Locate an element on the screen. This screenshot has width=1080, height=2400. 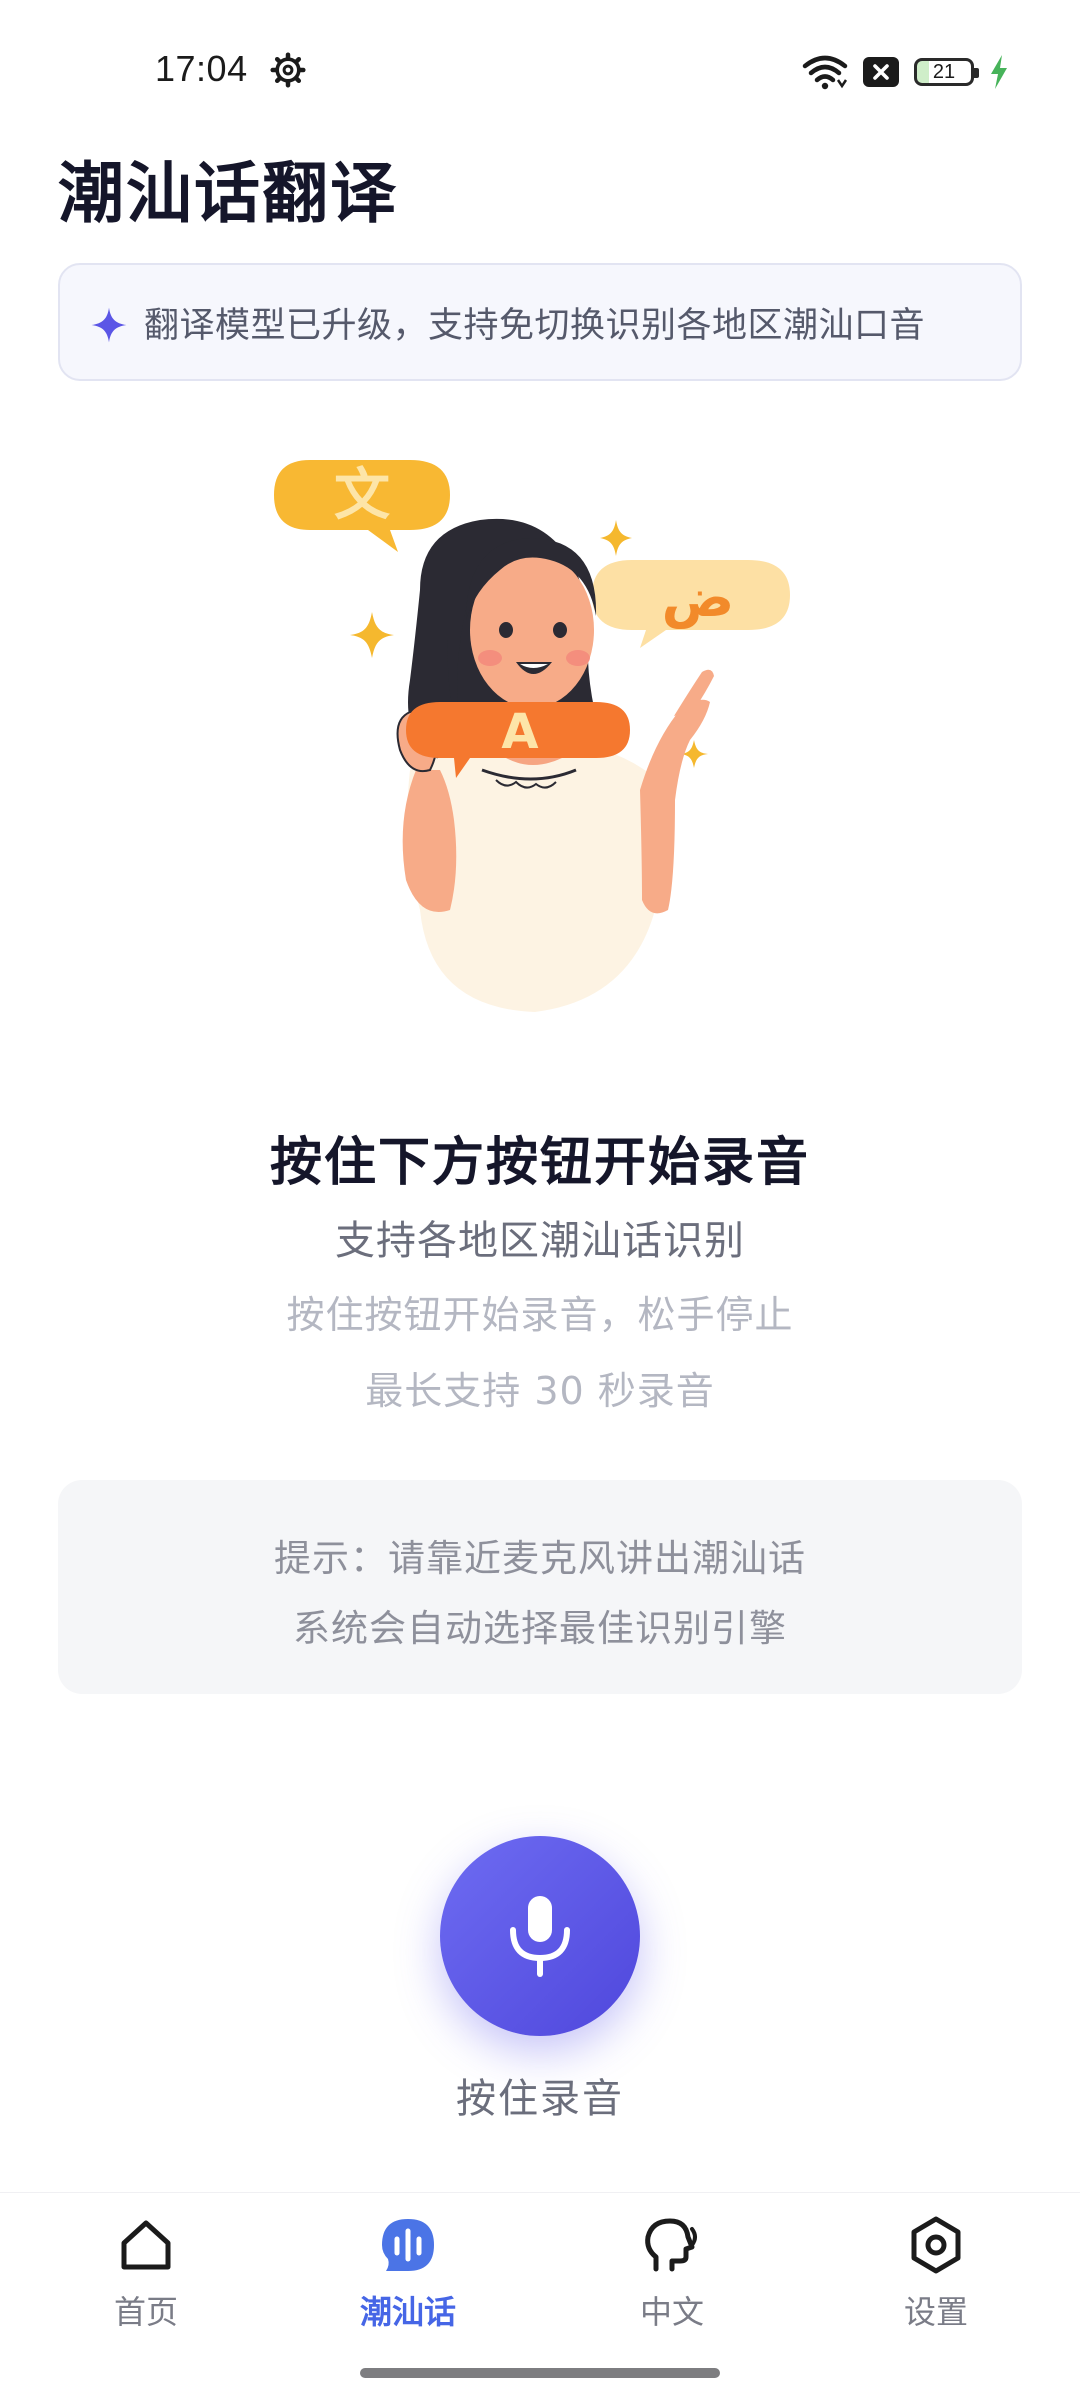
nav-item-home: 首页 is located at coordinates (146, 2274).